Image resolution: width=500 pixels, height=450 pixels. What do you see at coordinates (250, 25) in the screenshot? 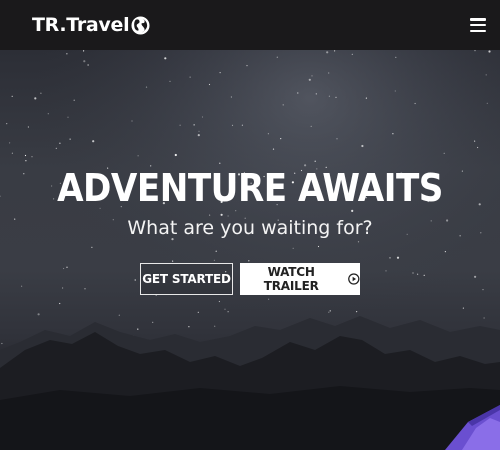
I see `top-navbar: TR.Travel` at bounding box center [250, 25].